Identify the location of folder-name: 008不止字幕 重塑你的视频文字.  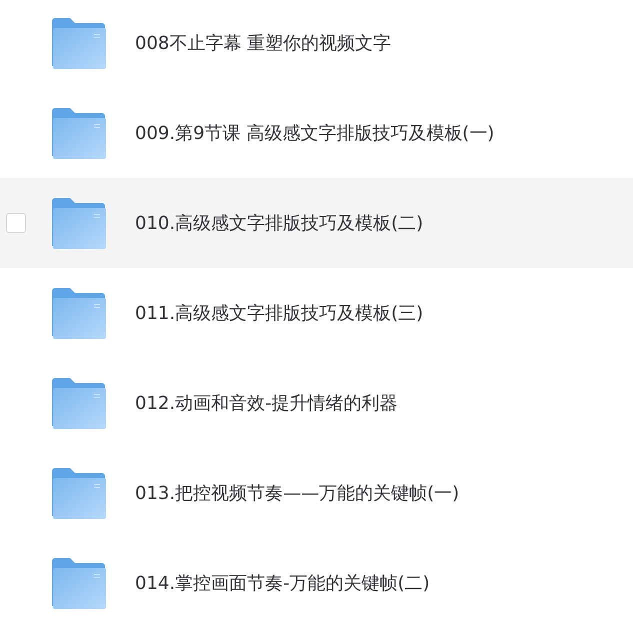
(263, 43).